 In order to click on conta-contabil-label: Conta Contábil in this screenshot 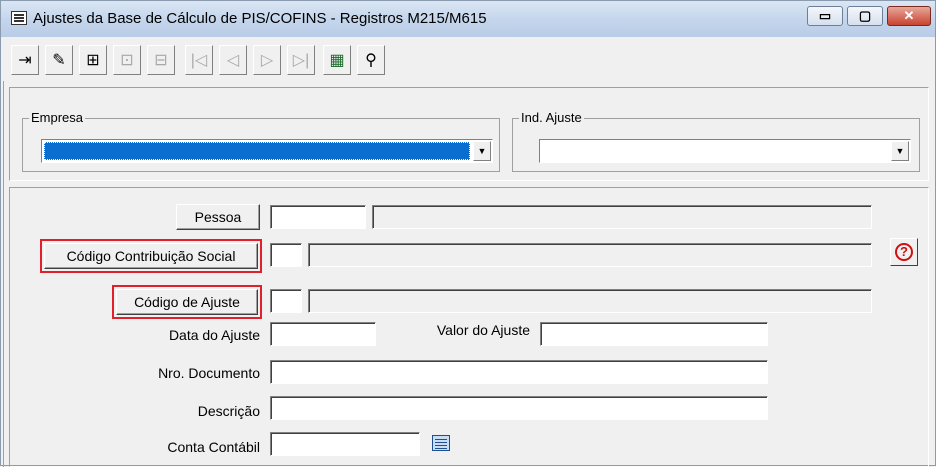, I will do `click(213, 447)`.